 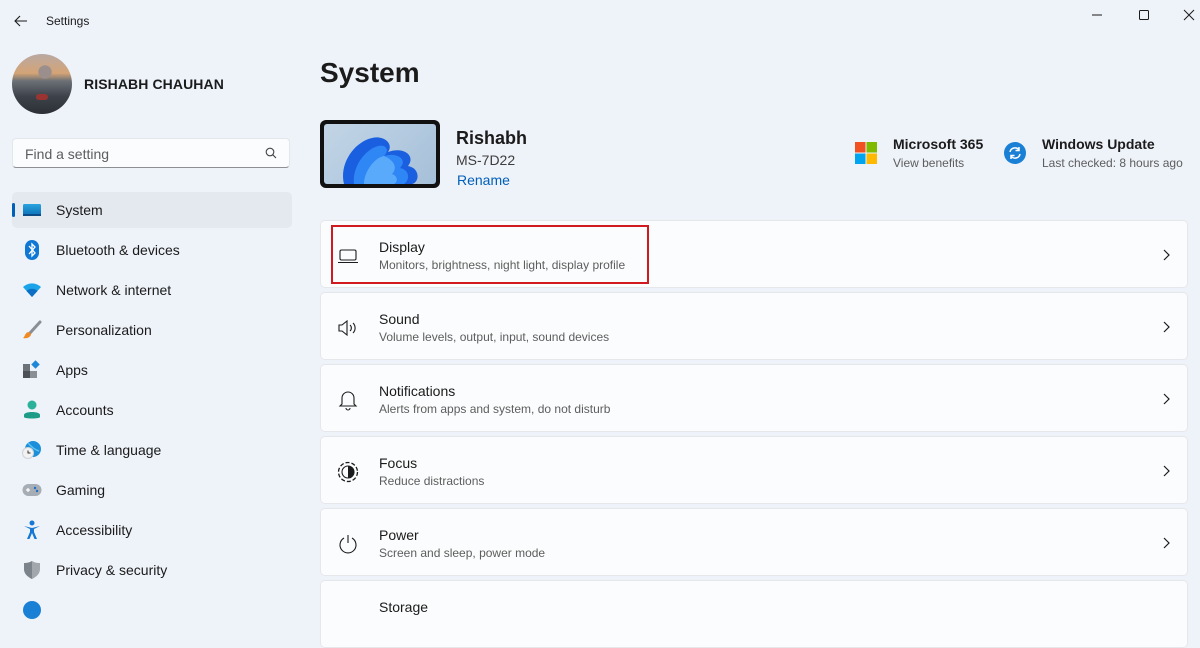 I want to click on user-profile: RISHABH CHAUHAN, so click(x=118, y=84).